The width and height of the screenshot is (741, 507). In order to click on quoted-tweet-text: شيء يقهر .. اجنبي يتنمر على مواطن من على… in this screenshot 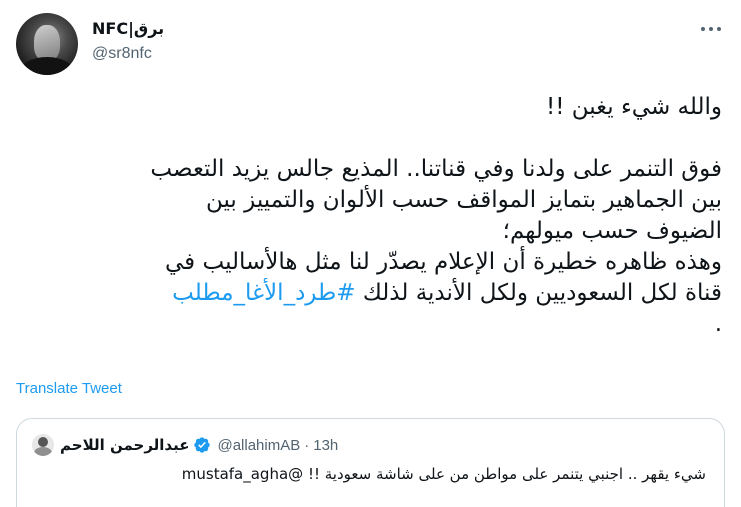, I will do `click(443, 474)`.